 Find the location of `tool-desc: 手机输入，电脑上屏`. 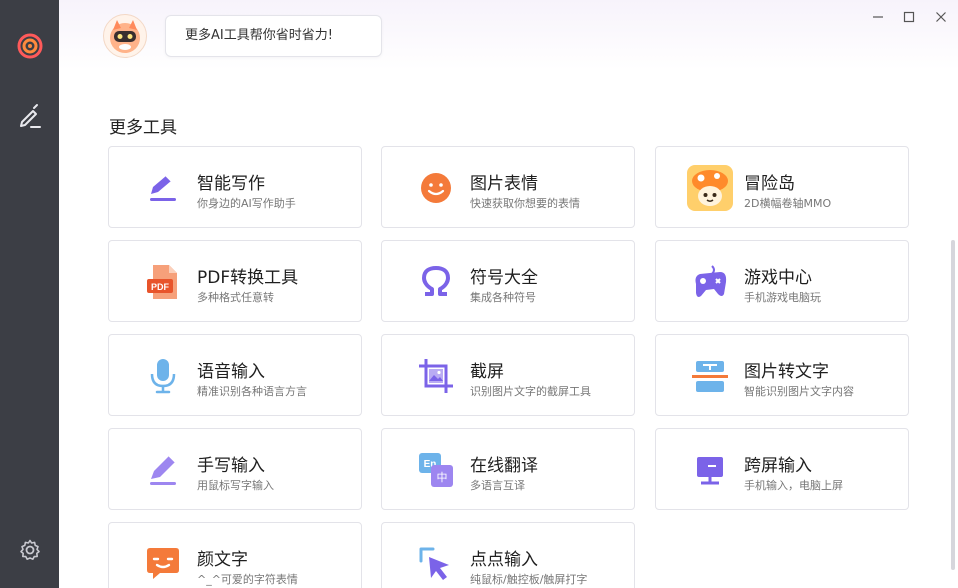

tool-desc: 手机输入，电脑上屏 is located at coordinates (793, 485).